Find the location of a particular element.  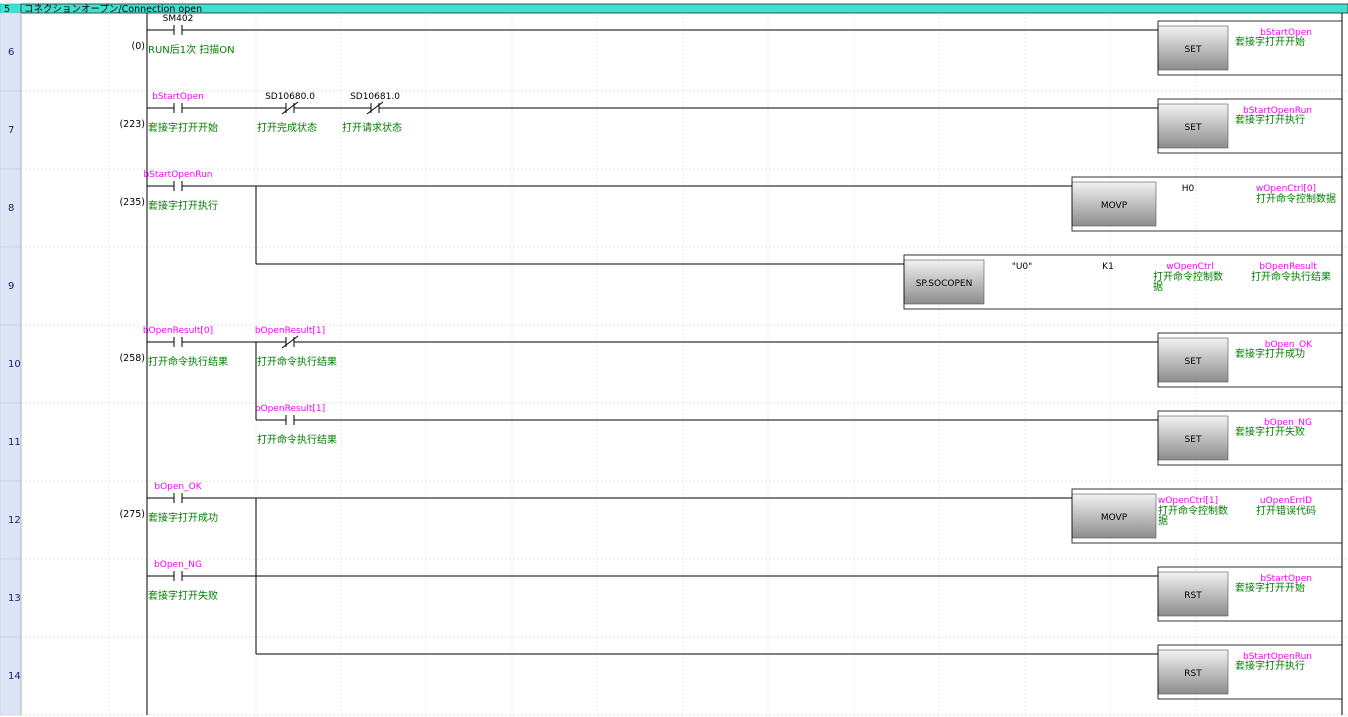

contact-comment: RUN后1次 扫描ON is located at coordinates (191, 49).